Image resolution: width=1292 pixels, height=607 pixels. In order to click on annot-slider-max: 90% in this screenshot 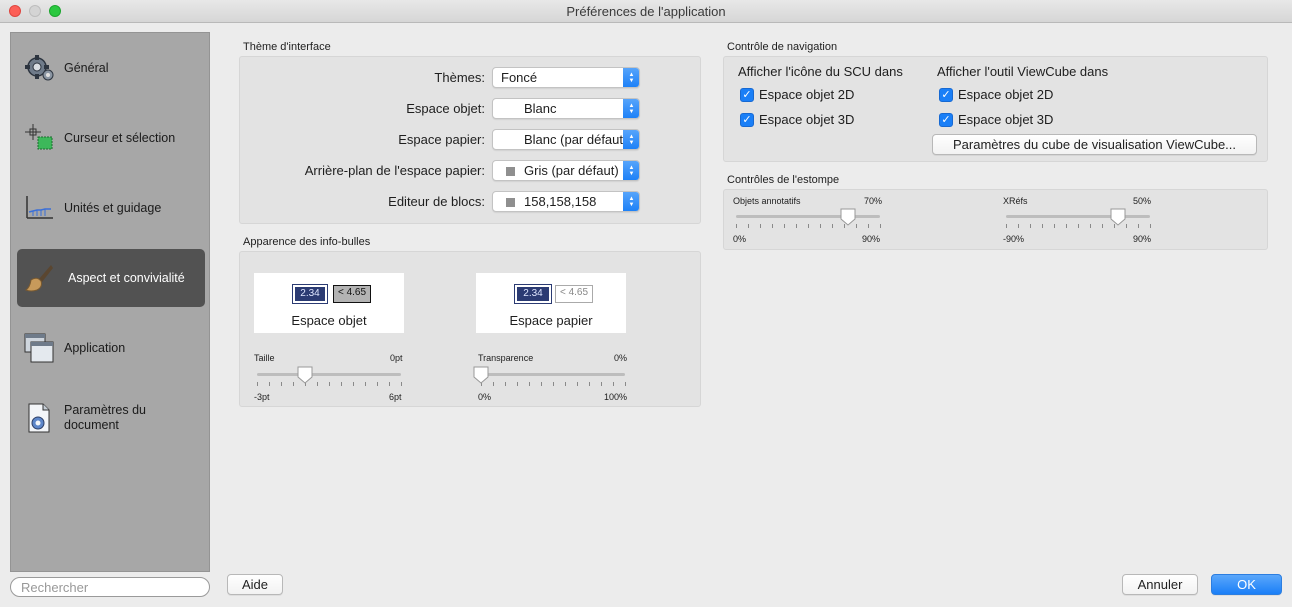, I will do `click(871, 239)`.